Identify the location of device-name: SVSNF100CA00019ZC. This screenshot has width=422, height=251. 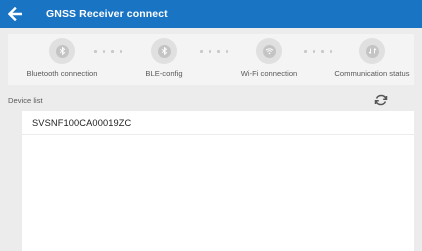
(82, 122).